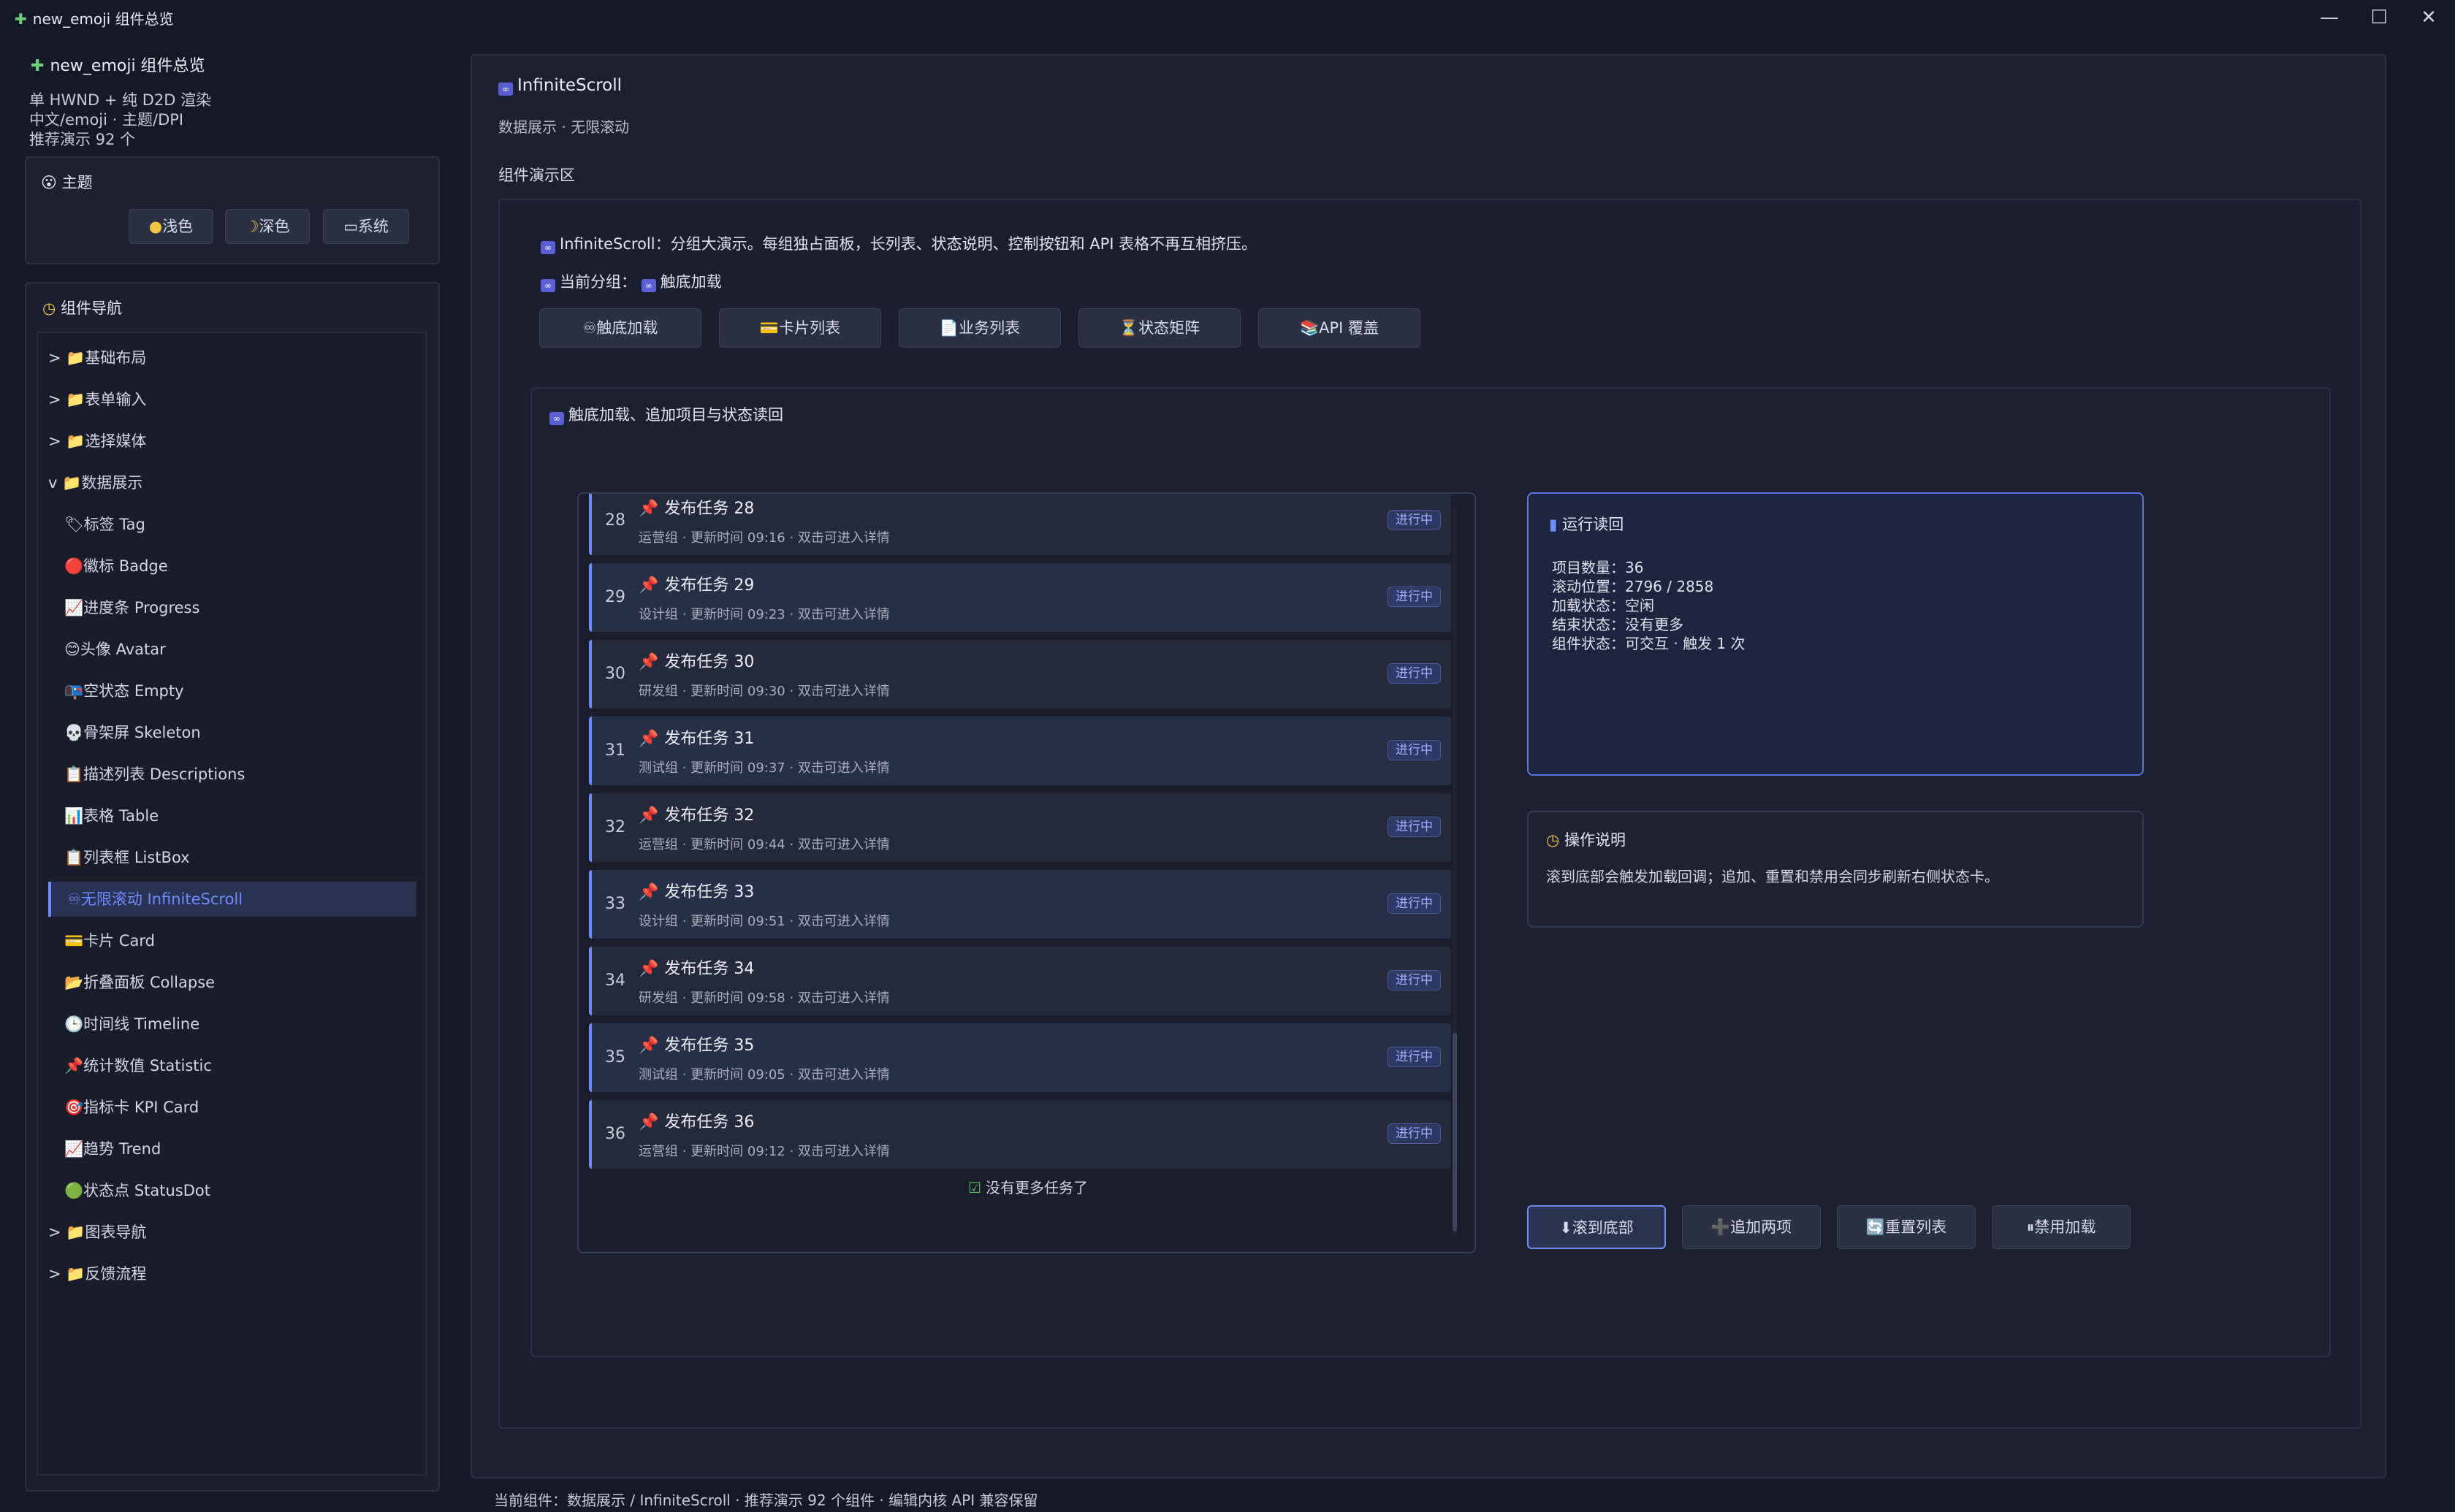  Describe the element at coordinates (97, 442) in the screenshot. I see `sidebar-nav-item: > 📁选择媒体` at that location.